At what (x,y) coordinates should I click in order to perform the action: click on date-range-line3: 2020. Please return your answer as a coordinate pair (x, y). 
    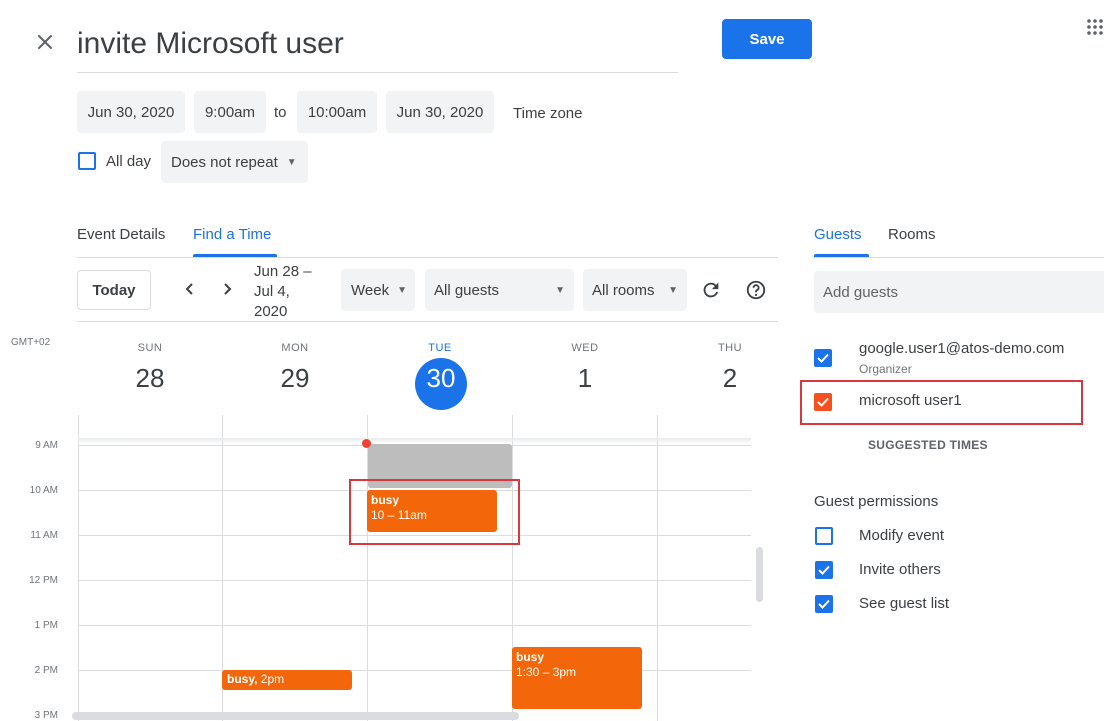
    Looking at the image, I should click on (271, 311).